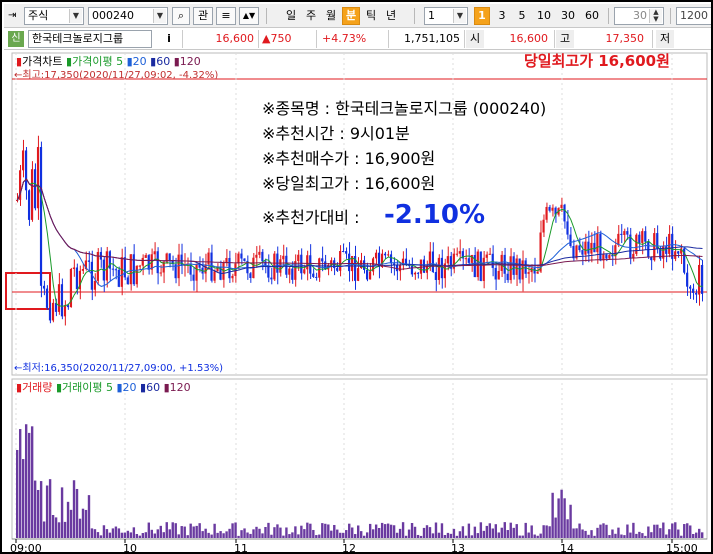 The image size is (713, 554). I want to click on period-month: 월, so click(331, 16).